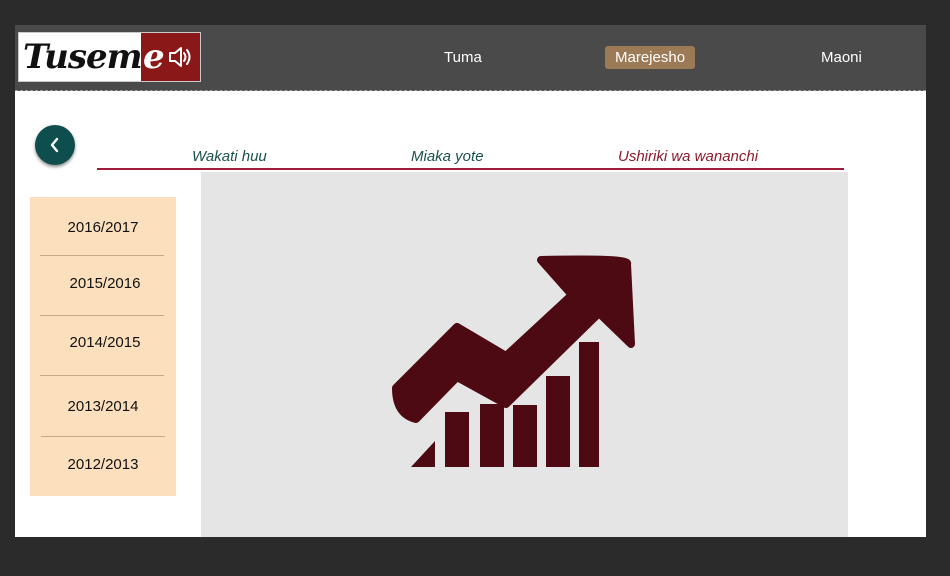 This screenshot has height=576, width=950. Describe the element at coordinates (650, 57) in the screenshot. I see `nav-marejesho: Marejesho` at that location.